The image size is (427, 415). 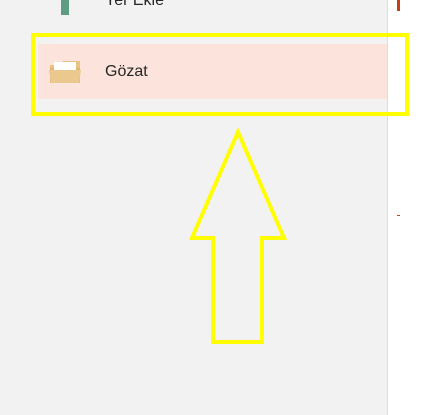 I want to click on browse-item: Gözat, so click(x=212, y=71).